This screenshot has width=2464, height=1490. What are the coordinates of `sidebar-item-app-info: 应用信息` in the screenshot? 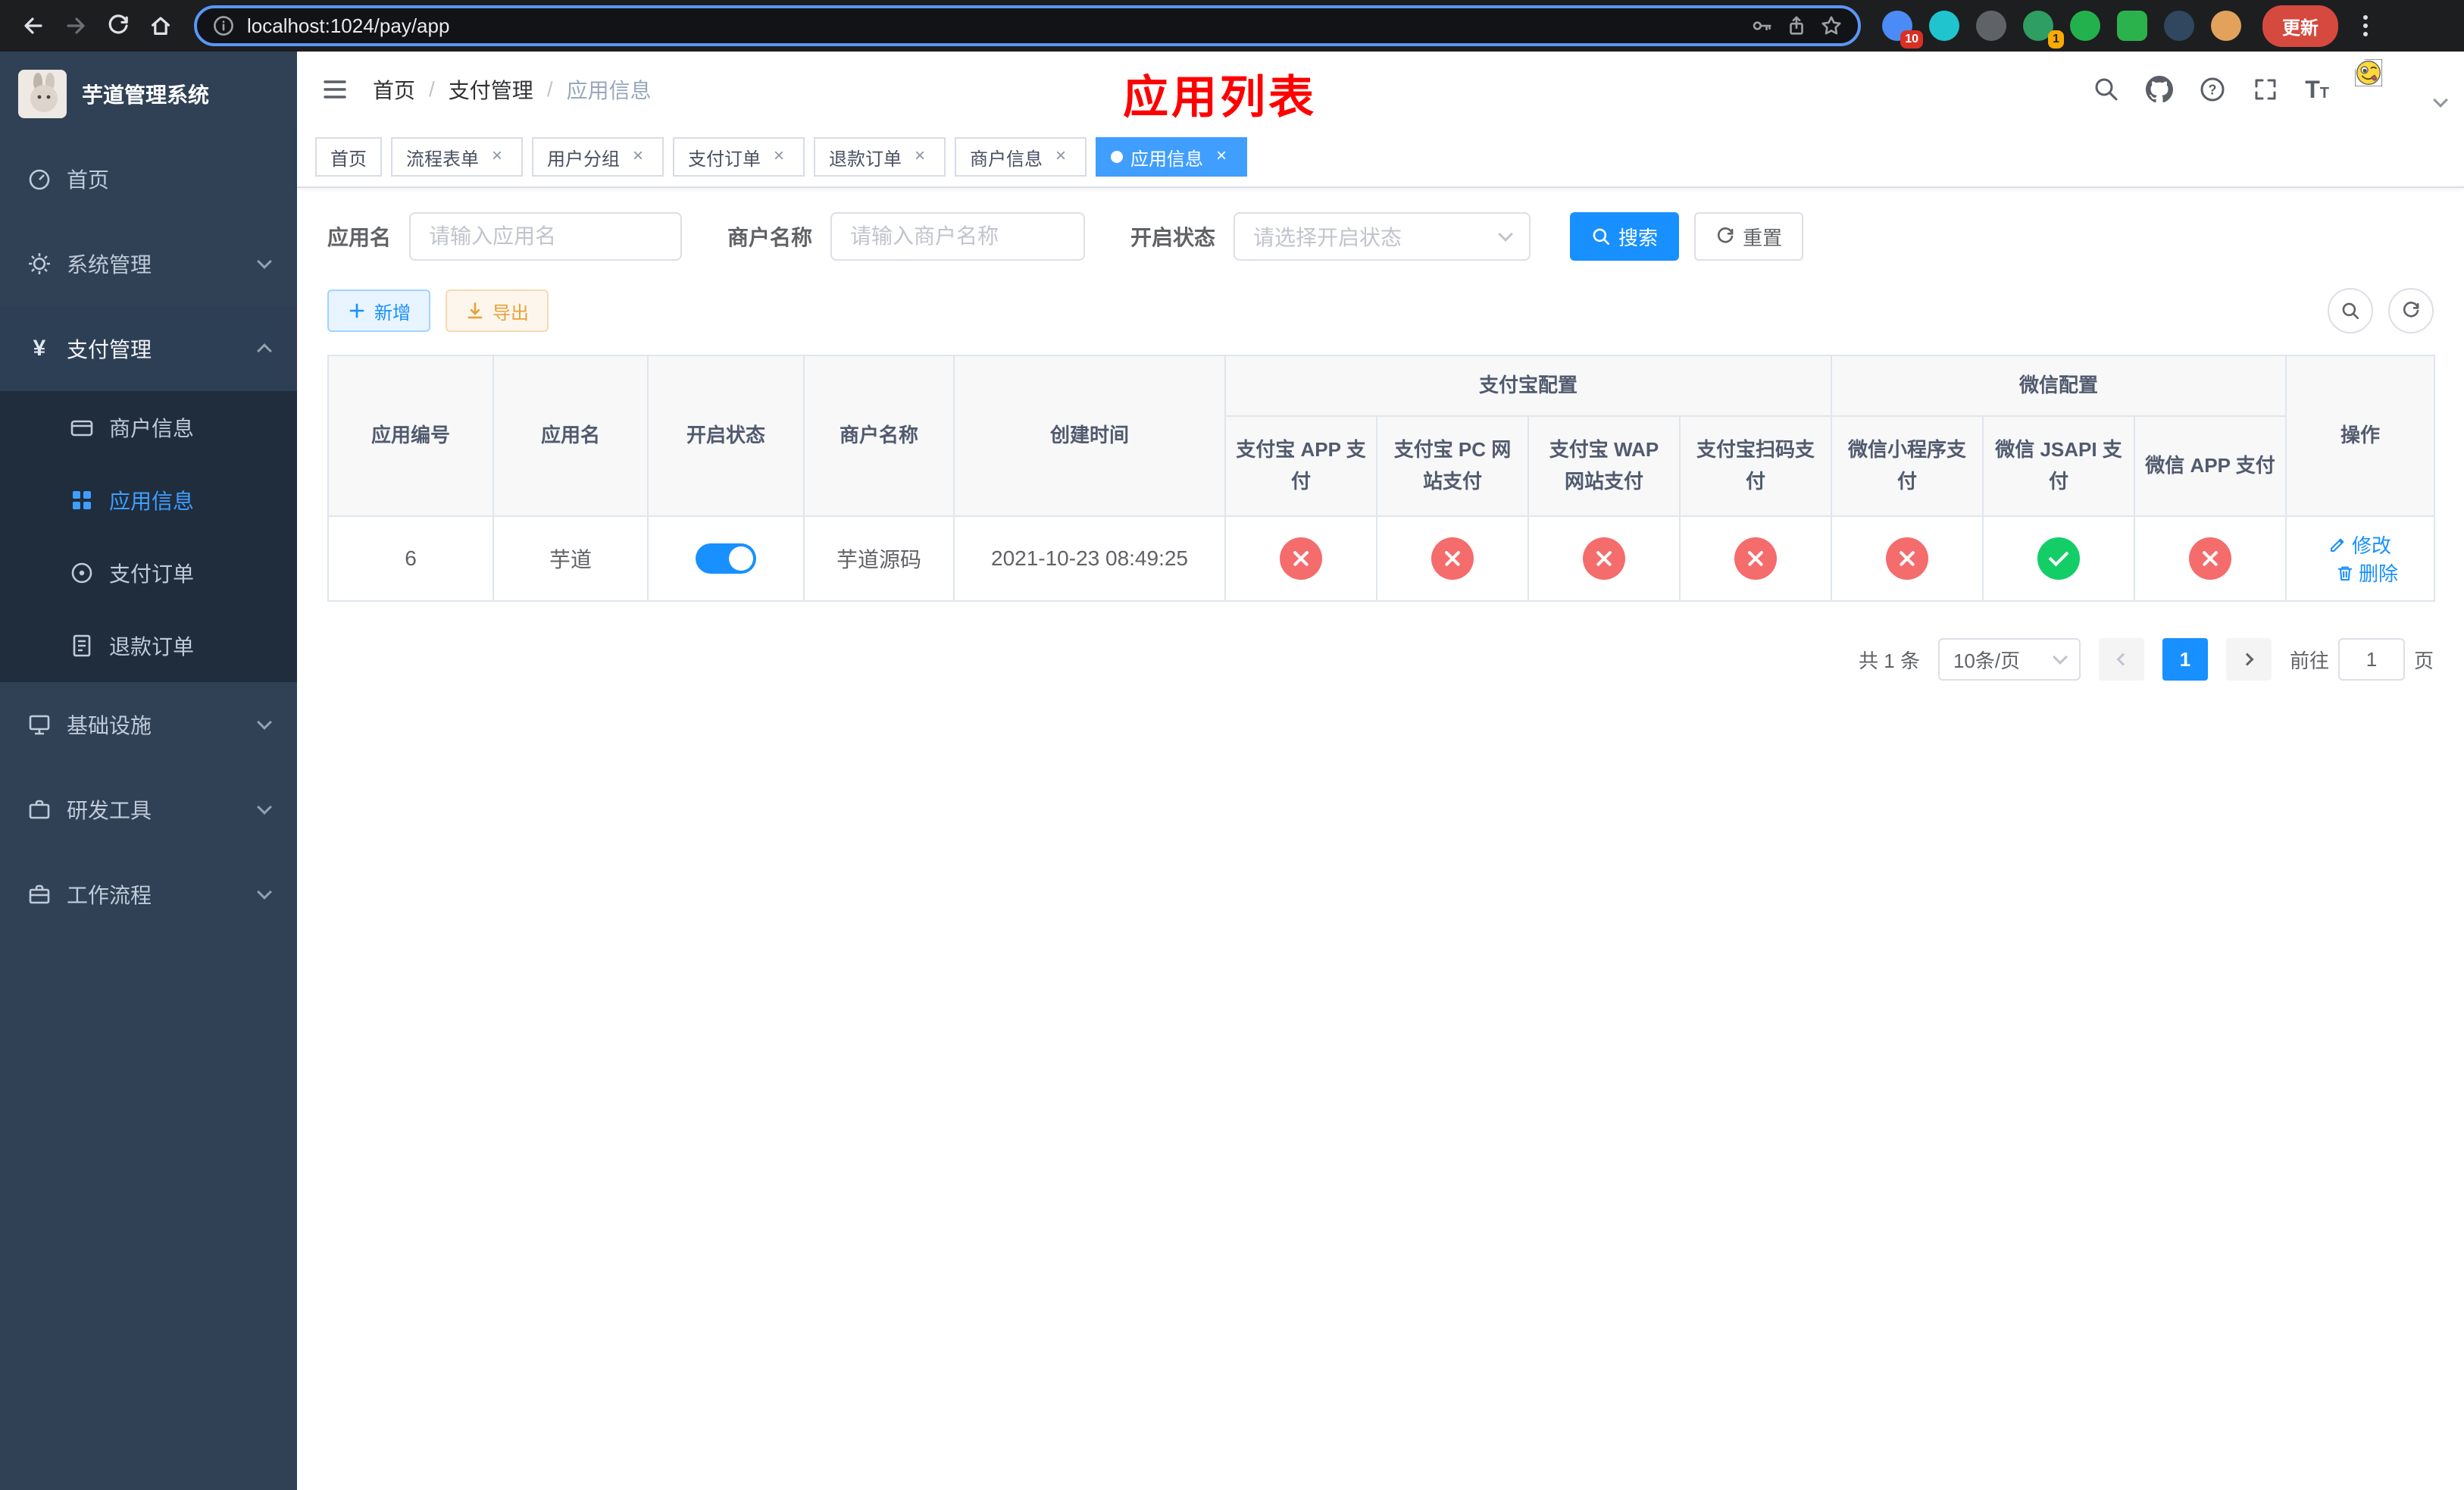 It's located at (148, 500).